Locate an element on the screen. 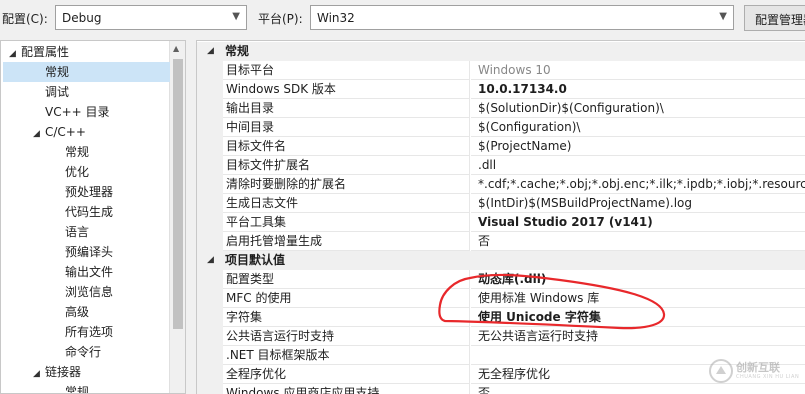 The image size is (805, 394). tree-item-label: 优化 is located at coordinates (77, 172).